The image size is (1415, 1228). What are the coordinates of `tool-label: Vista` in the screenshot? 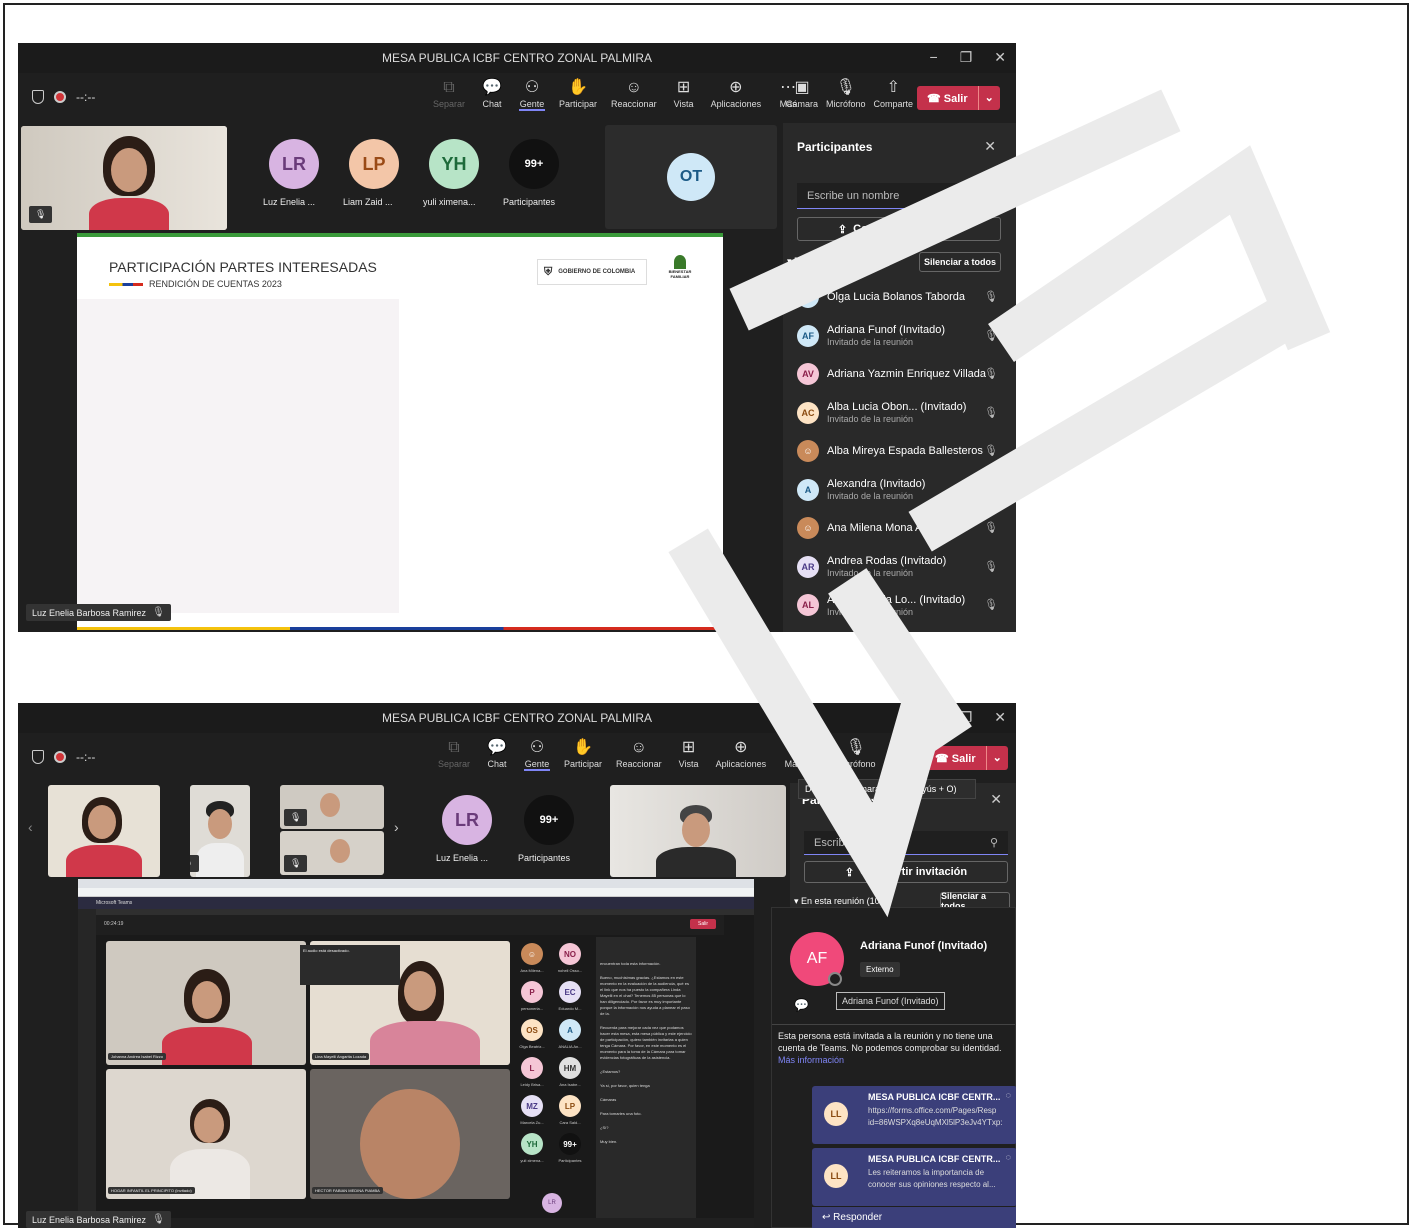 It's located at (688, 764).